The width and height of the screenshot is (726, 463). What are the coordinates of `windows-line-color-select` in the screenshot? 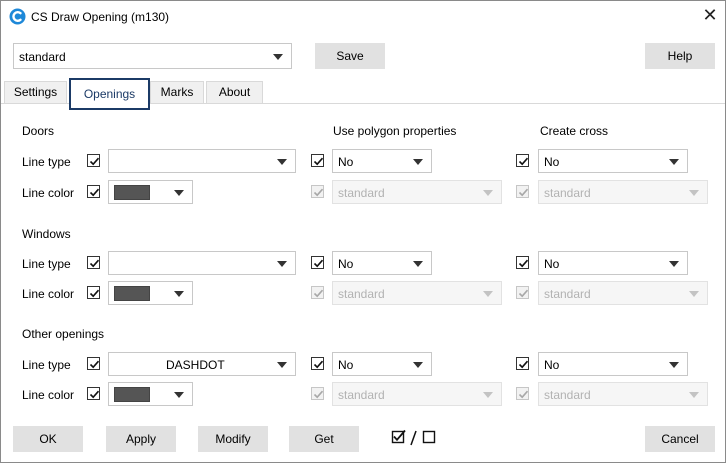 It's located at (150, 293).